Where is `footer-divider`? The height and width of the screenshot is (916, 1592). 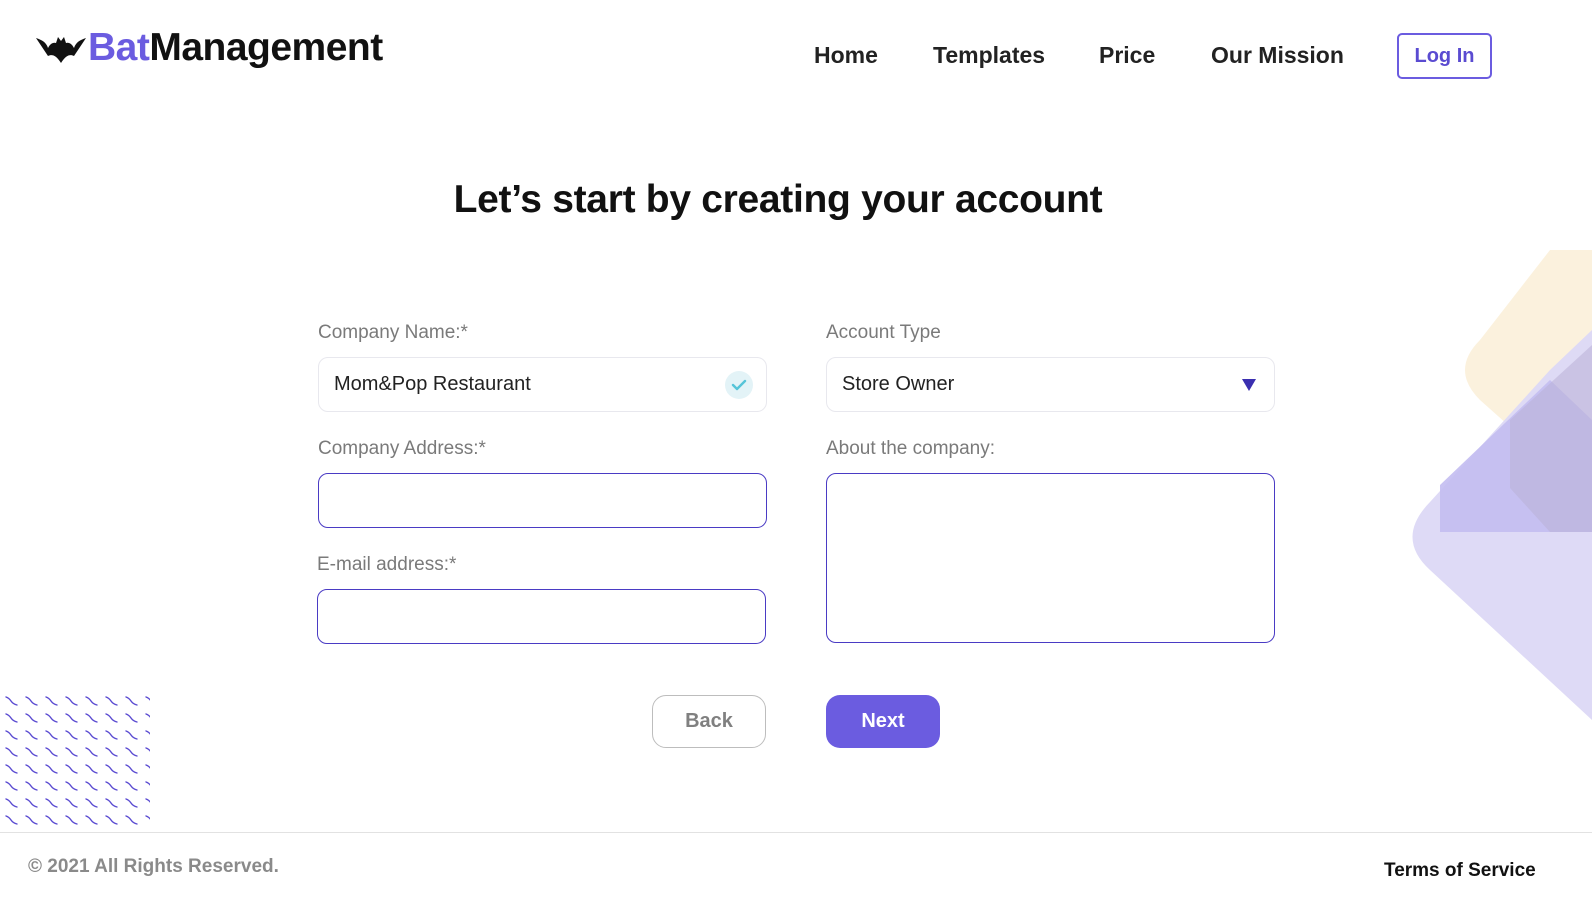
footer-divider is located at coordinates (796, 832).